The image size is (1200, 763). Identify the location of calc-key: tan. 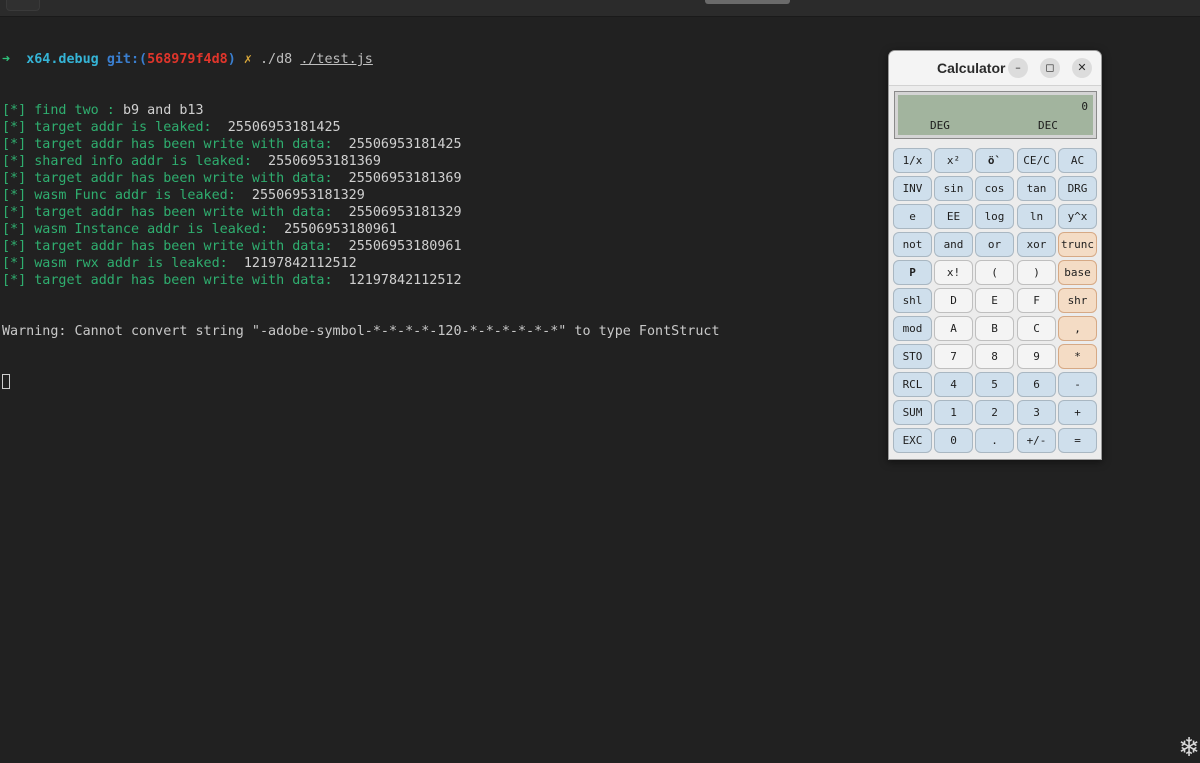
(1036, 188).